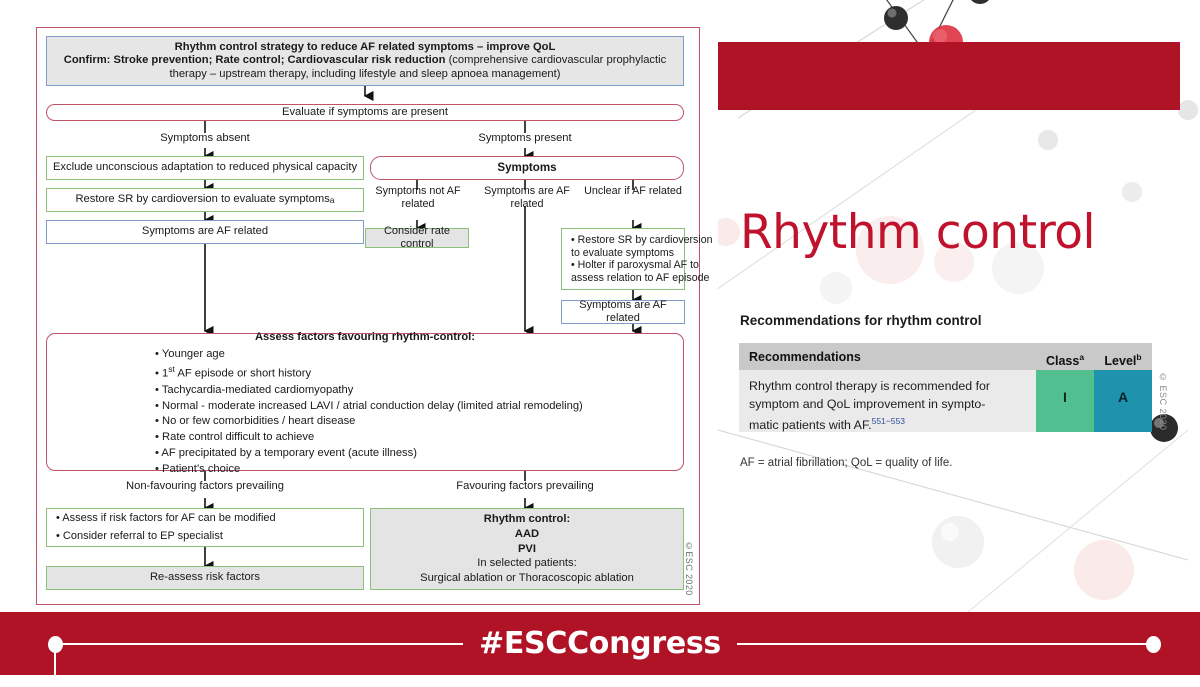 The height and width of the screenshot is (687, 1200). Describe the element at coordinates (527, 563) in the screenshot. I see `rhythm-control-selected: In selected patients:` at that location.